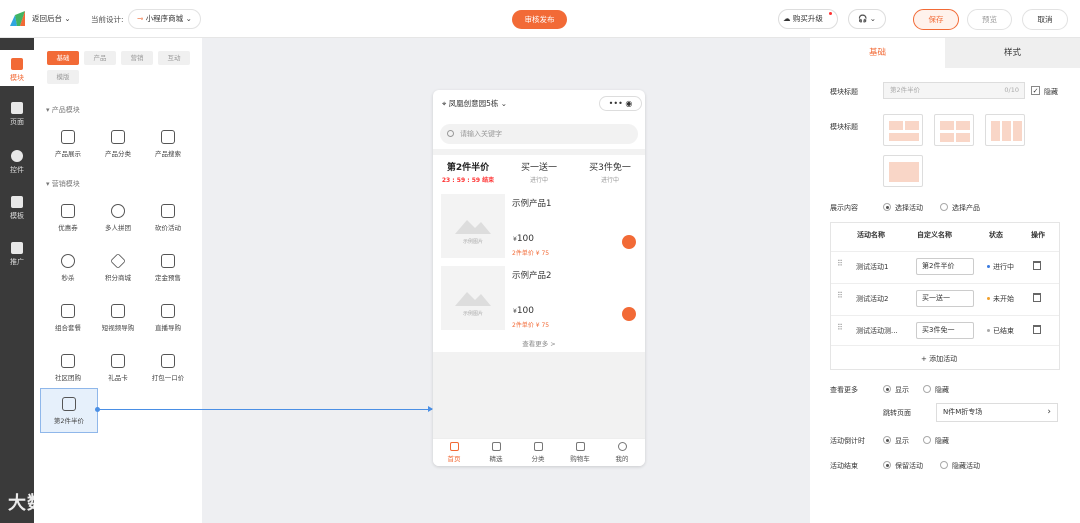 This screenshot has height=523, width=1080. I want to click on phone-header: ⌖ 凤凰创意园5栋 ⌄ ••• ◉, so click(539, 104).